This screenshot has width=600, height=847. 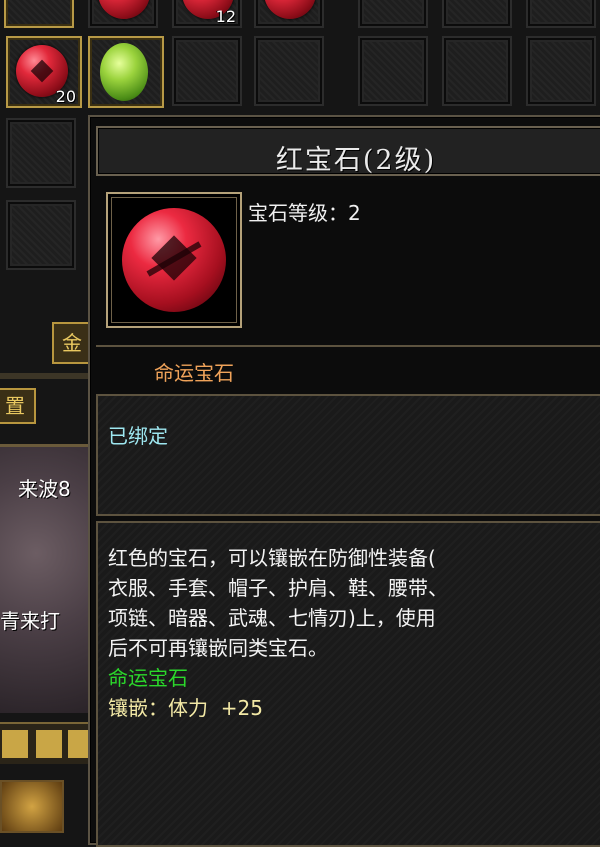 I want to click on inlay-stat: 镶嵌：体力 +25, so click(x=185, y=708).